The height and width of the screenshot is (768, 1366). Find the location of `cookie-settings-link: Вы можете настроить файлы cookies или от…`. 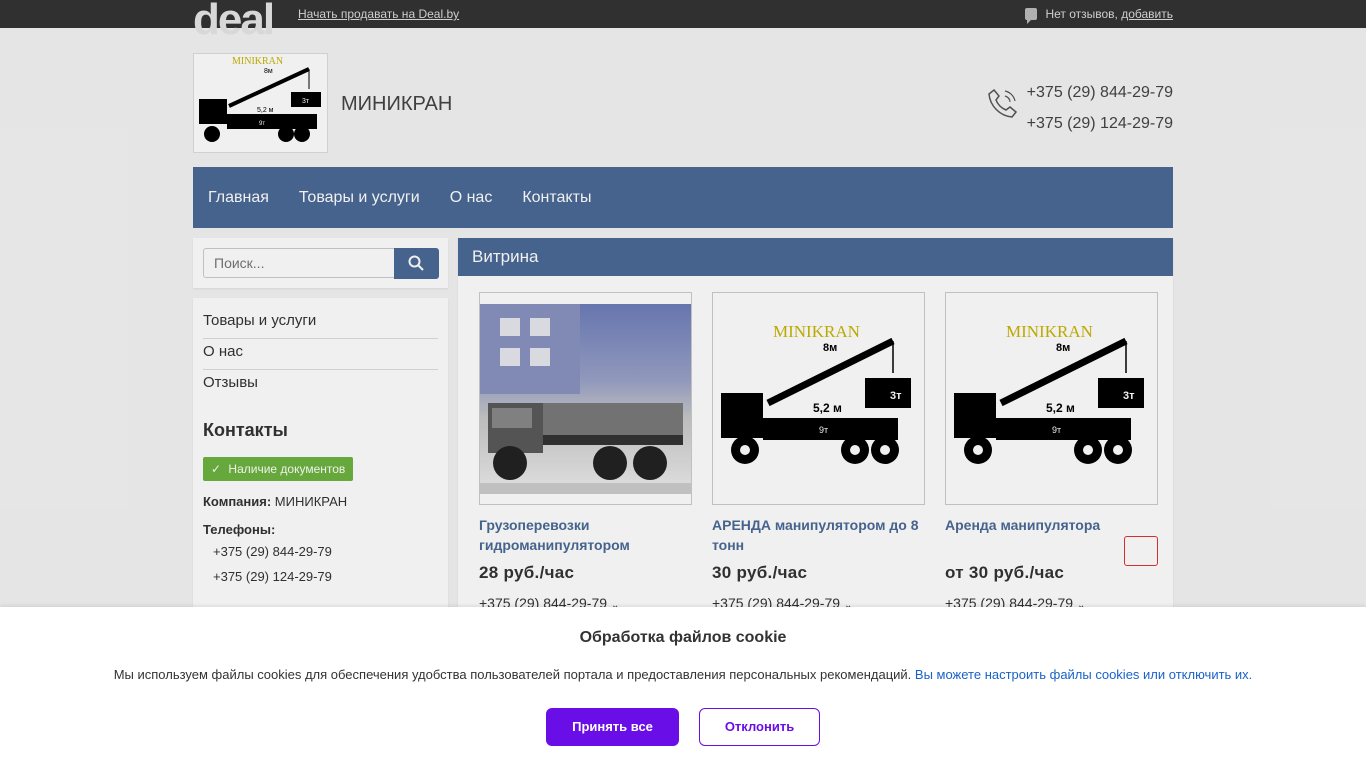

cookie-settings-link: Вы можете настроить файлы cookies или от… is located at coordinates (1083, 674).